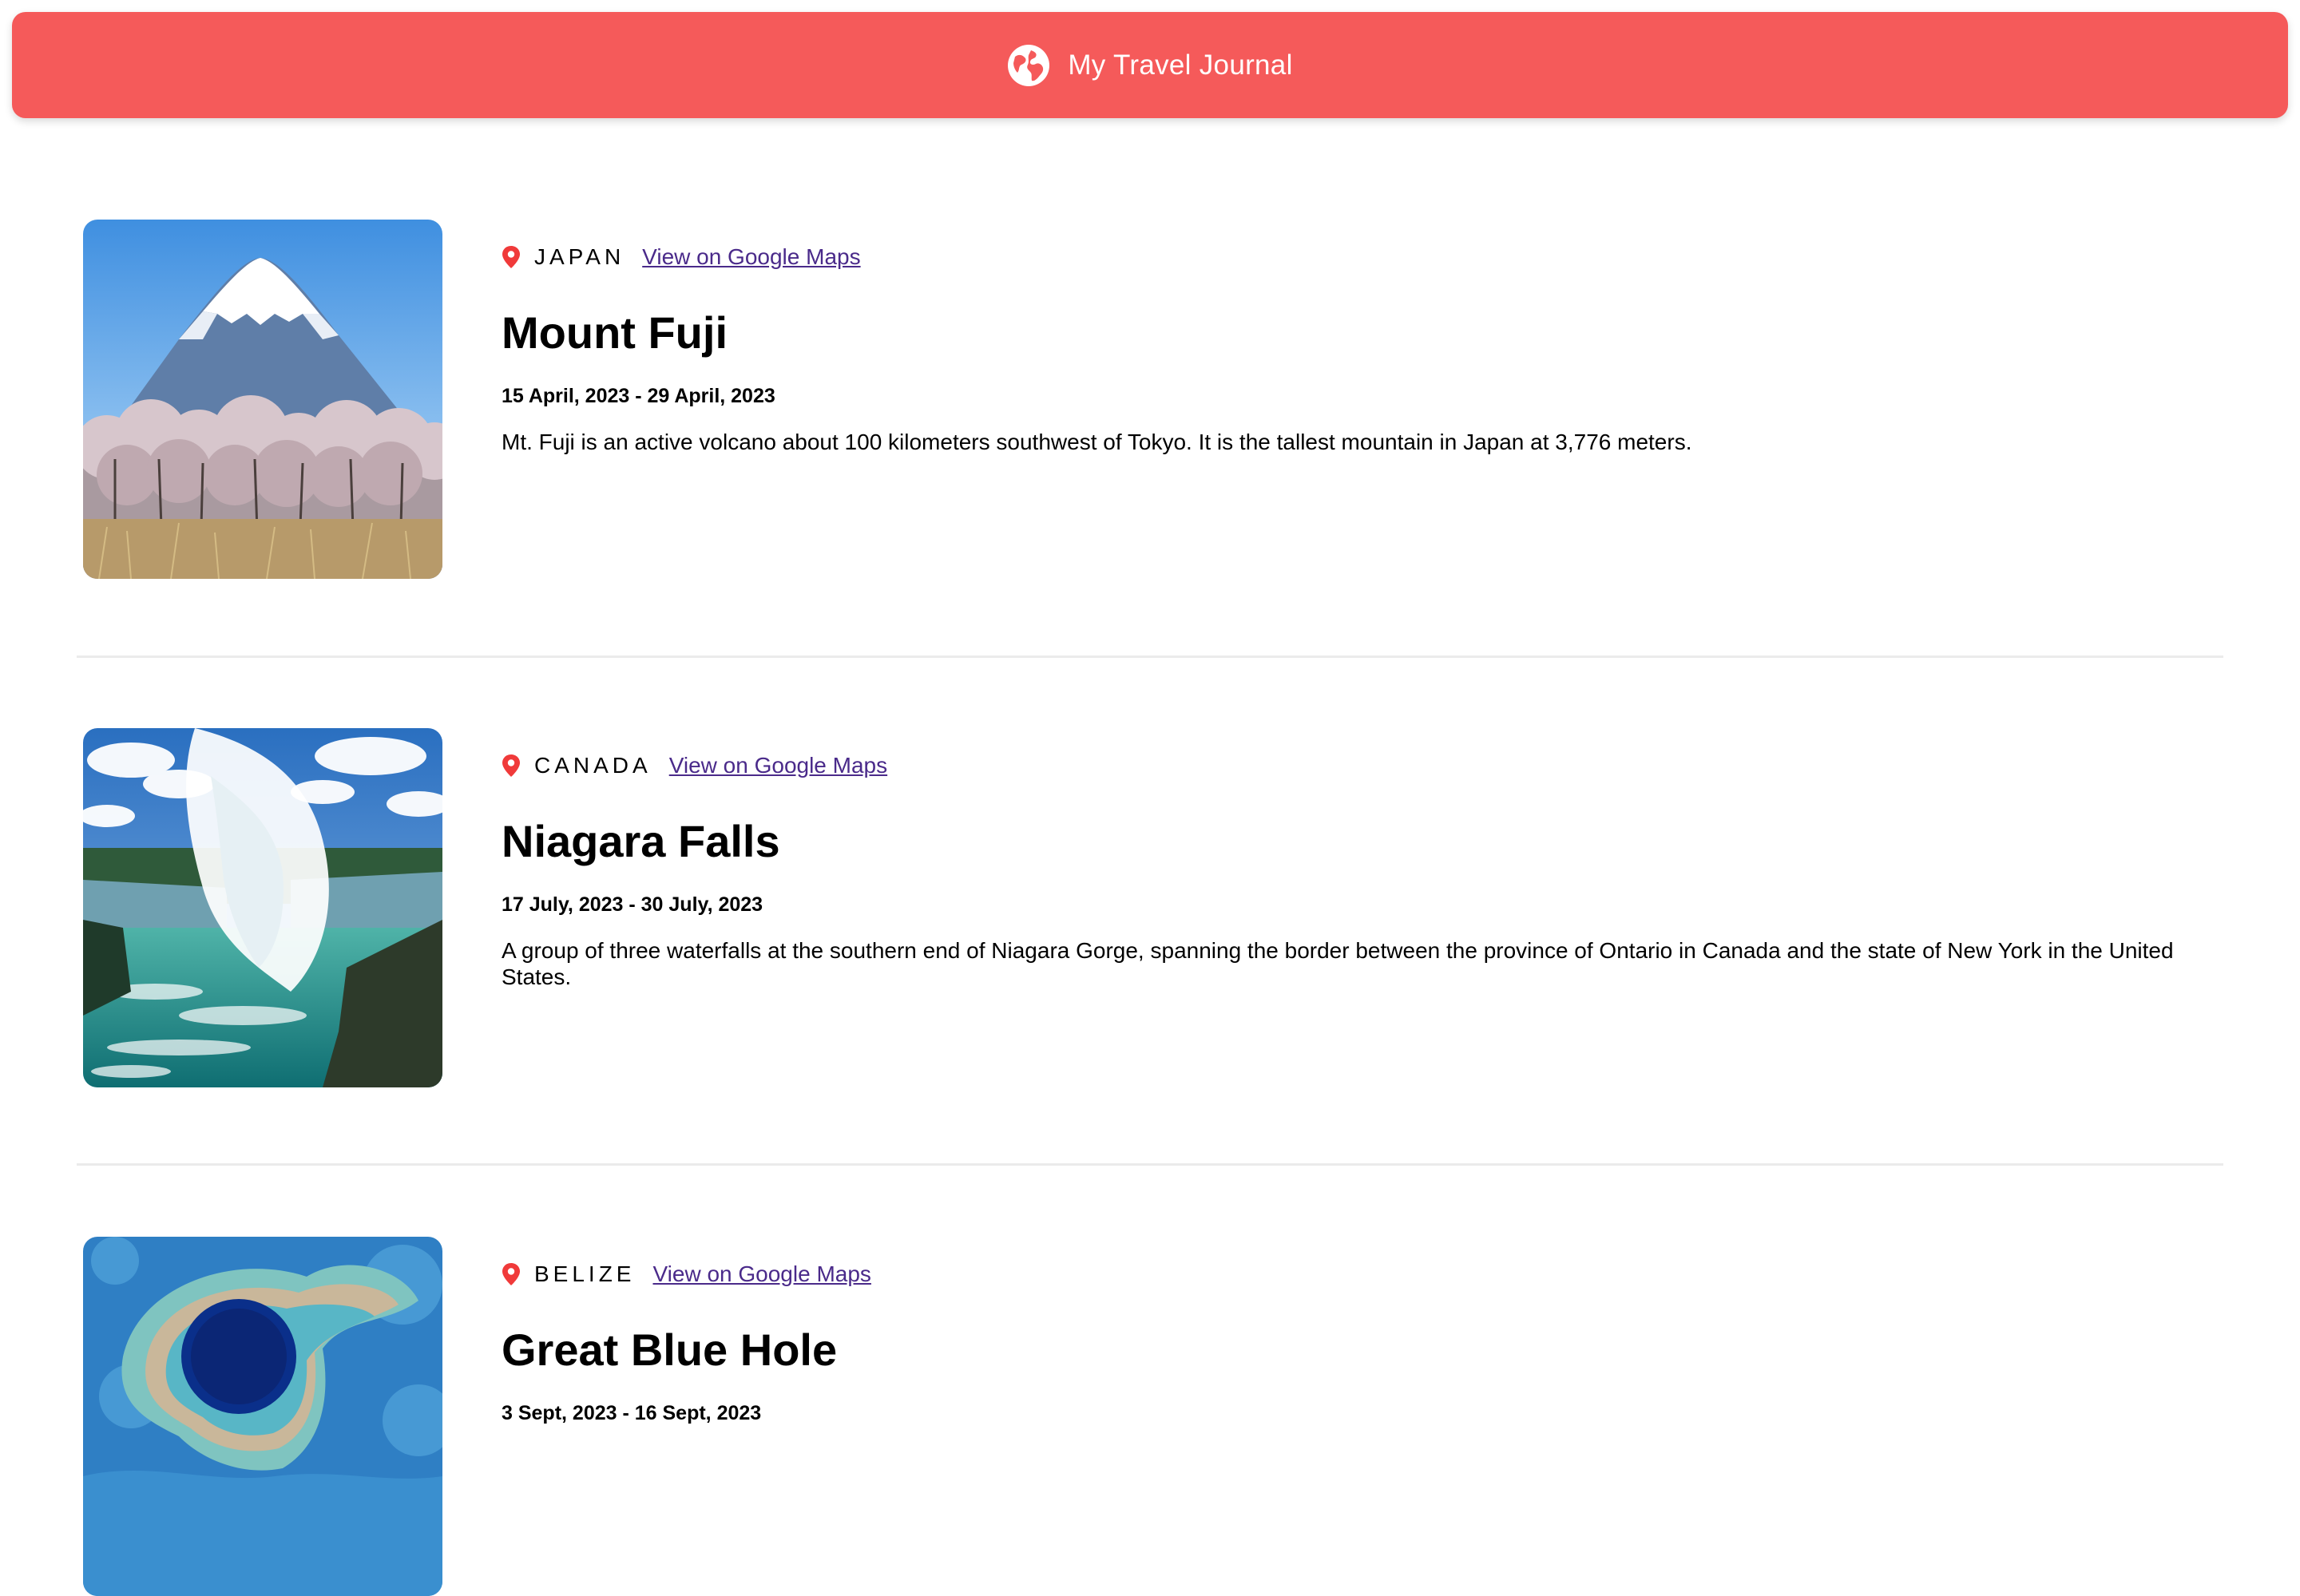  I want to click on great-blue-hole-photo, so click(263, 1416).